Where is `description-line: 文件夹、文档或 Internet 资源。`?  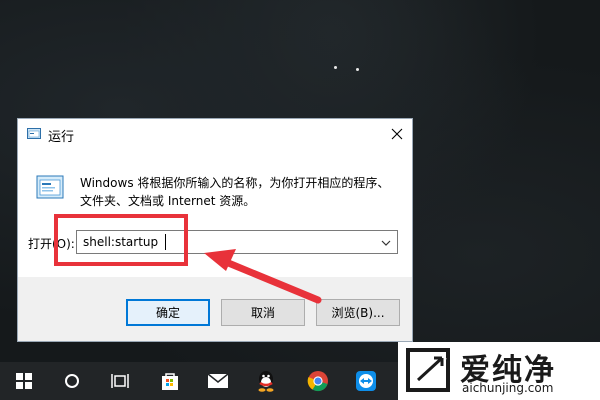 description-line: 文件夹、文档或 Internet 资源。 is located at coordinates (168, 201).